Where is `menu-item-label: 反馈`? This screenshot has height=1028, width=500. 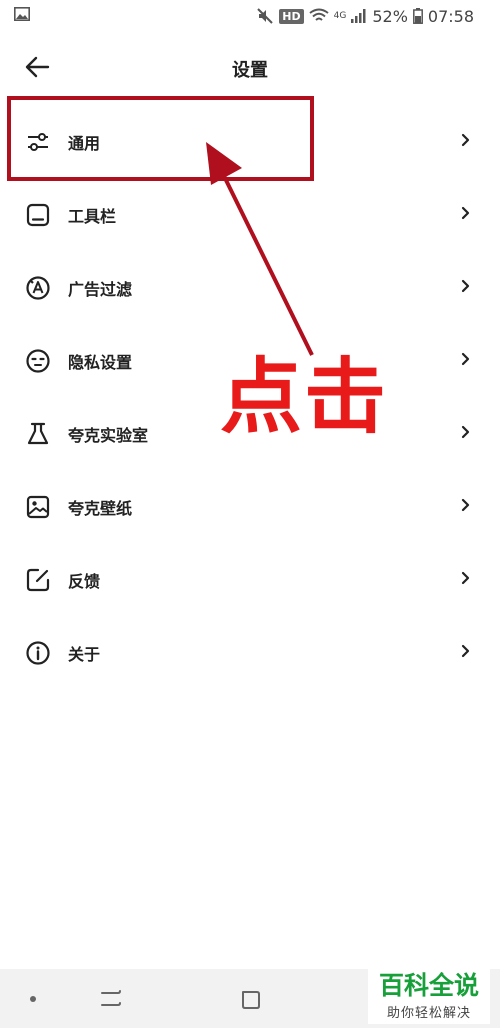
menu-item-label: 反馈 is located at coordinates (84, 581).